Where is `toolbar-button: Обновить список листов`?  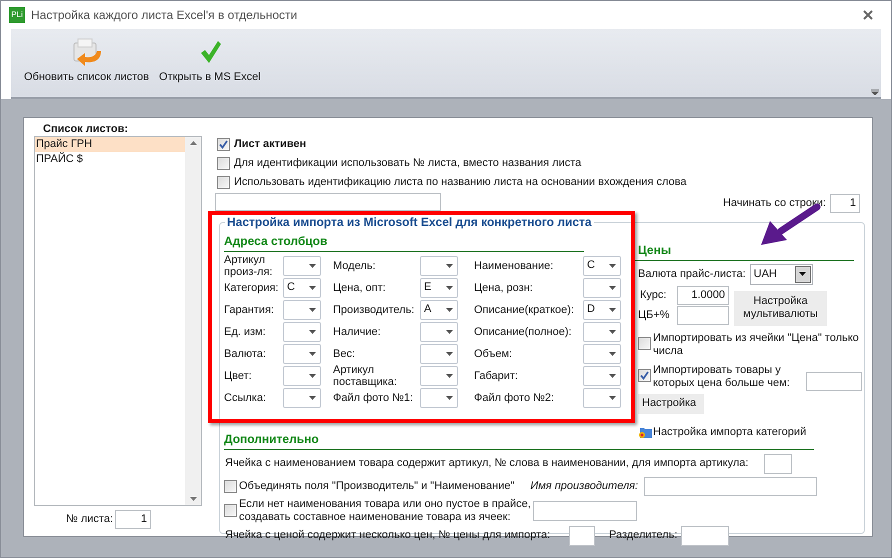
toolbar-button: Обновить список листов is located at coordinates (86, 57).